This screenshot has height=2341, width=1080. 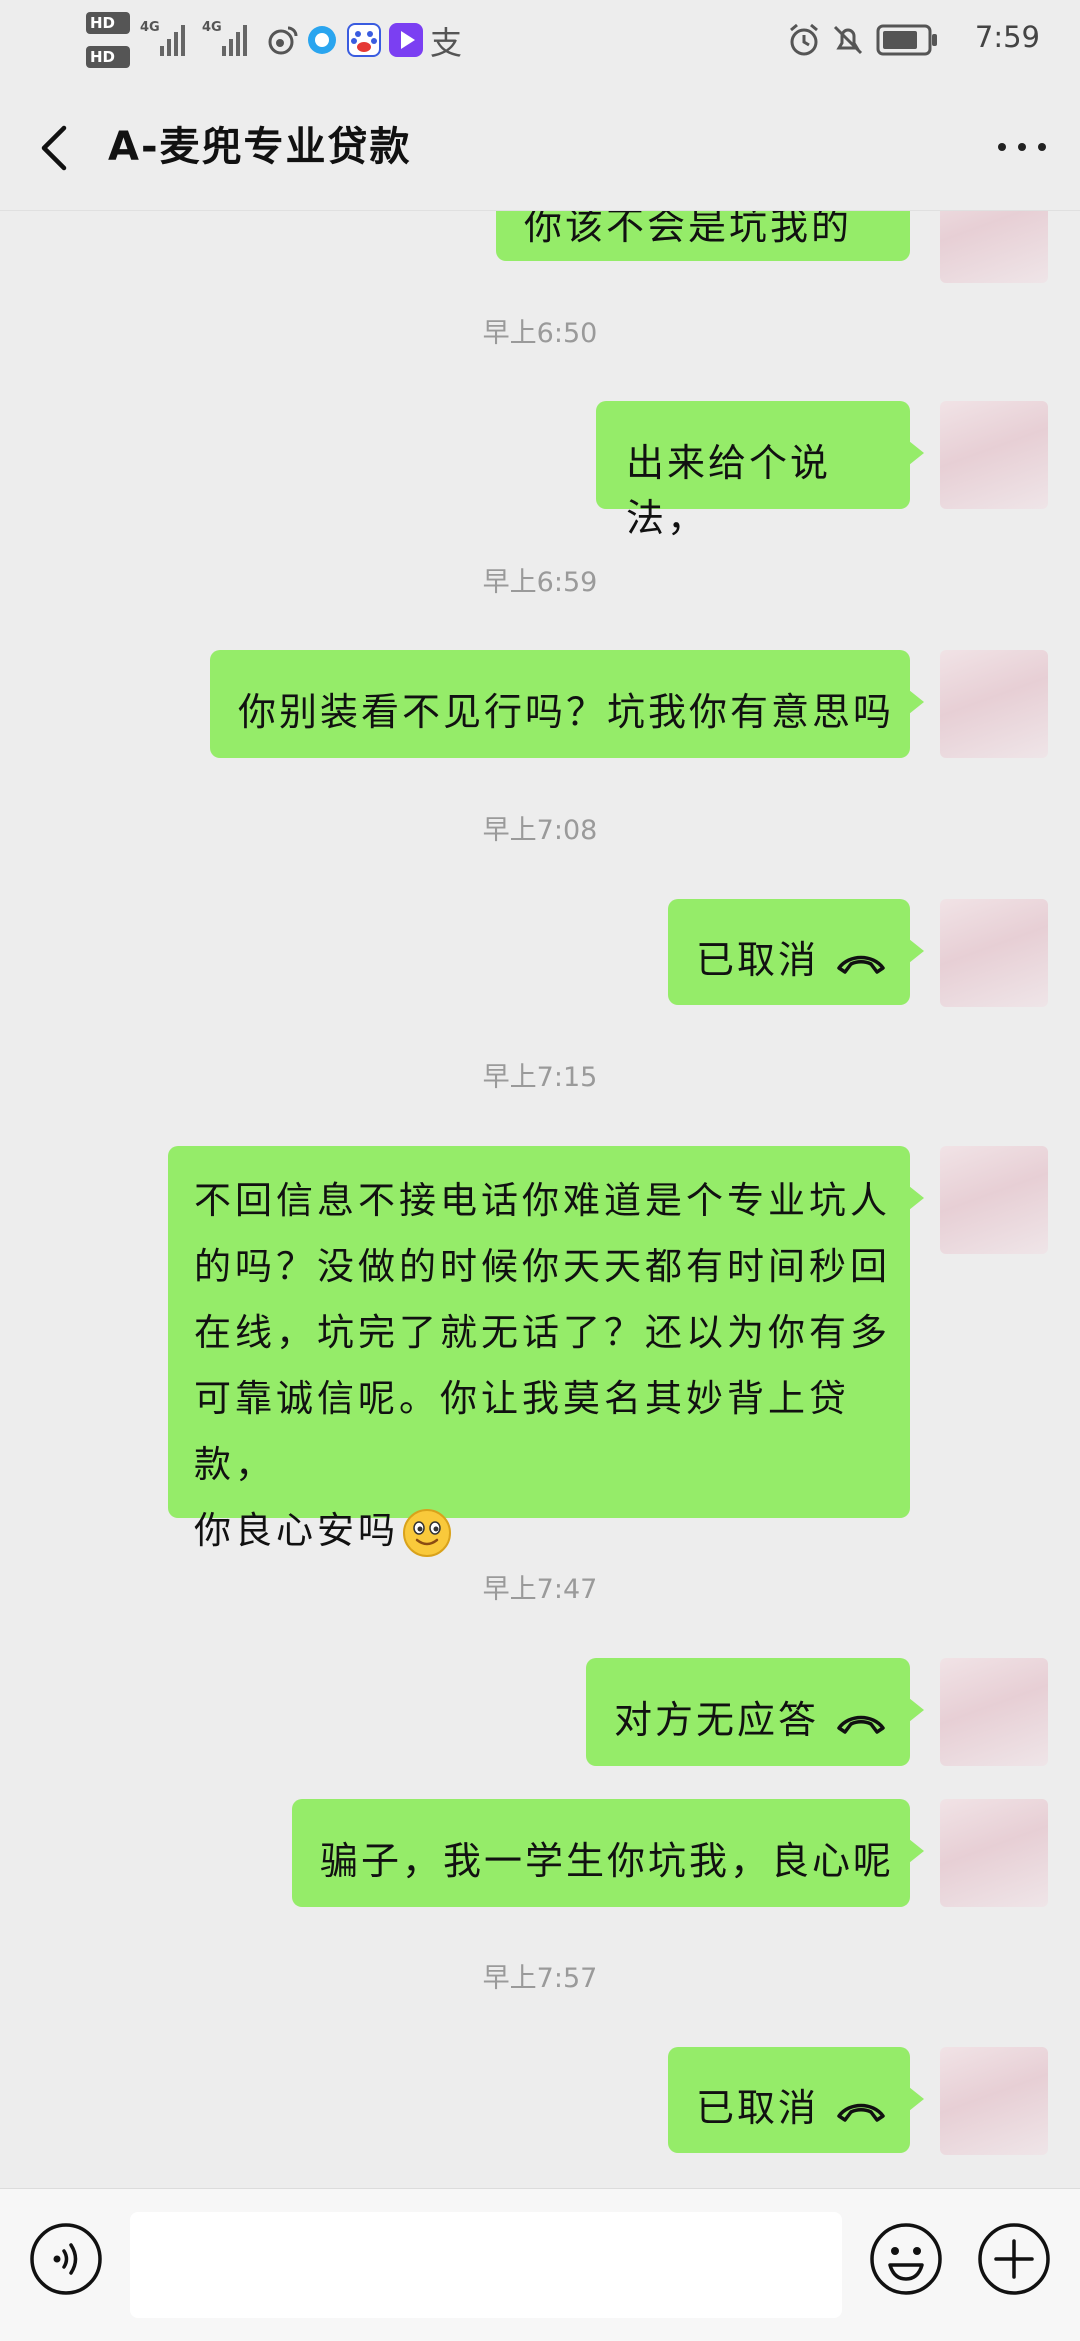 What do you see at coordinates (1002, 147) in the screenshot?
I see `more-dots-icon` at bounding box center [1002, 147].